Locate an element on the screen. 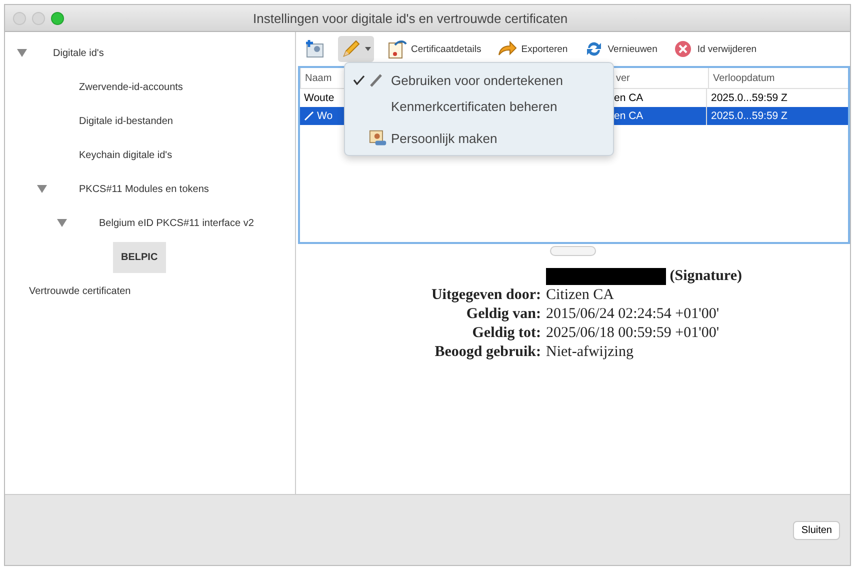  field-value: 2015/06/24 02:24:54 +01'00' is located at coordinates (633, 315).